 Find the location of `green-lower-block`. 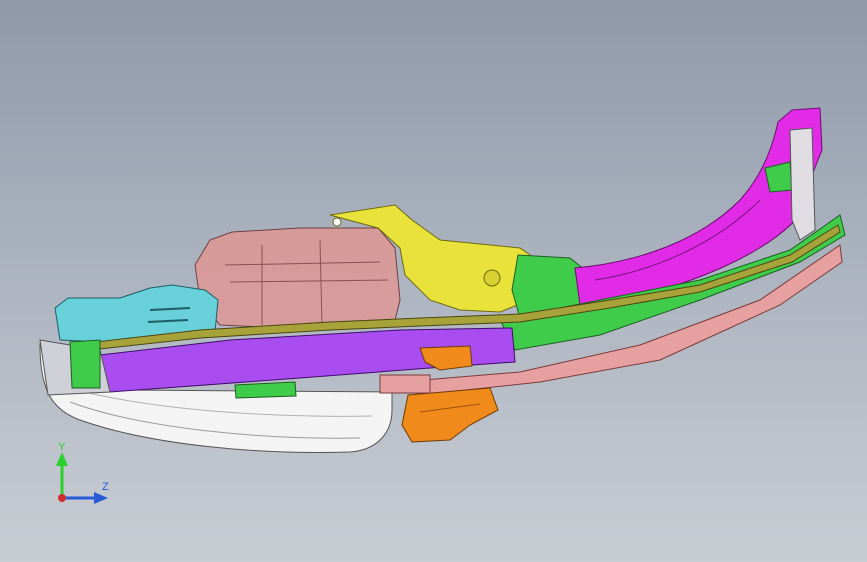

green-lower-block is located at coordinates (265, 390).